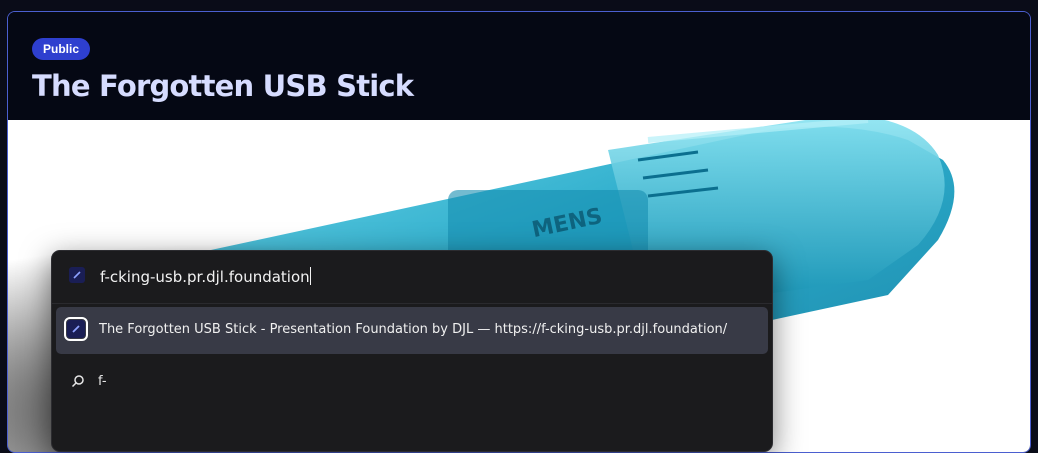 The height and width of the screenshot is (453, 1038). Describe the element at coordinates (310, 276) in the screenshot. I see `text-caret` at that location.